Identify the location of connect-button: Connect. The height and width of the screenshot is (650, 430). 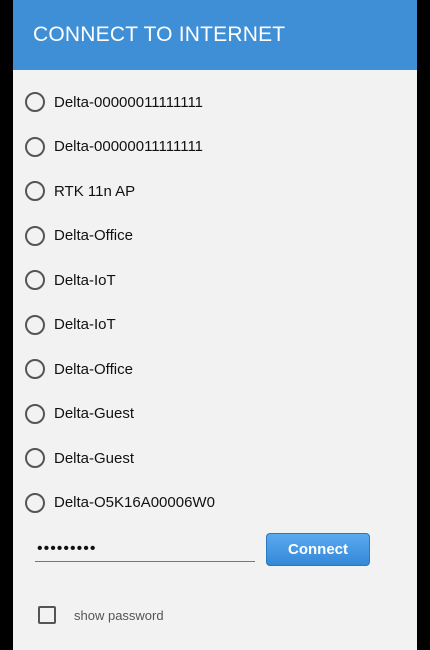
(318, 549).